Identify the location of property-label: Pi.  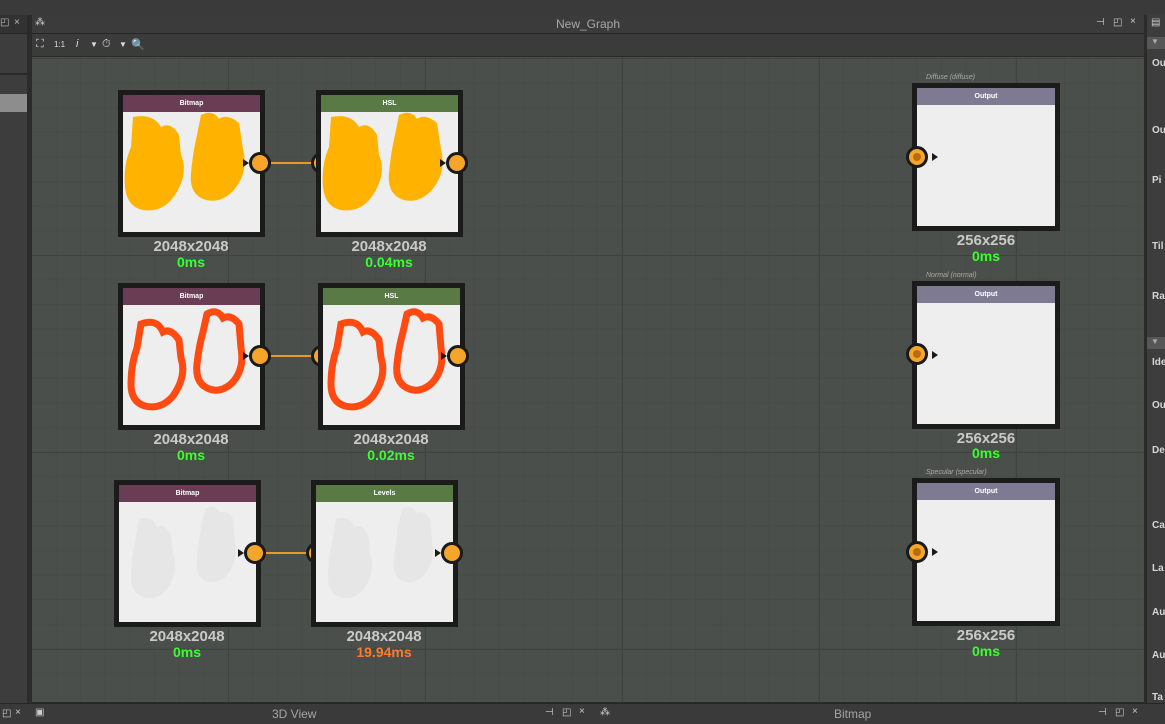
(1157, 180).